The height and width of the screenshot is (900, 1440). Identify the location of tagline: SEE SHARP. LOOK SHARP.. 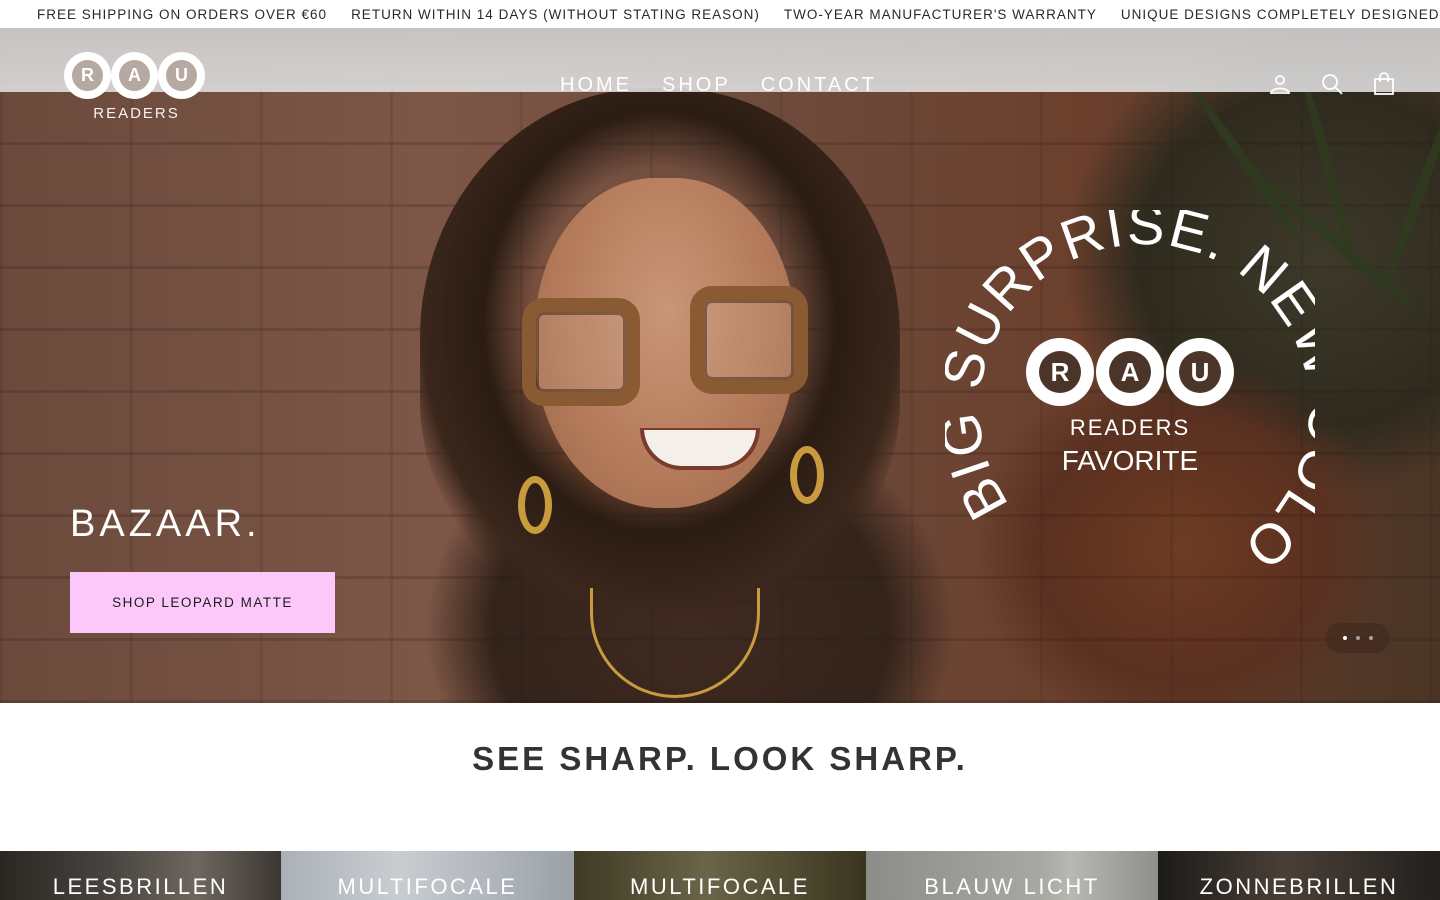
(720, 758).